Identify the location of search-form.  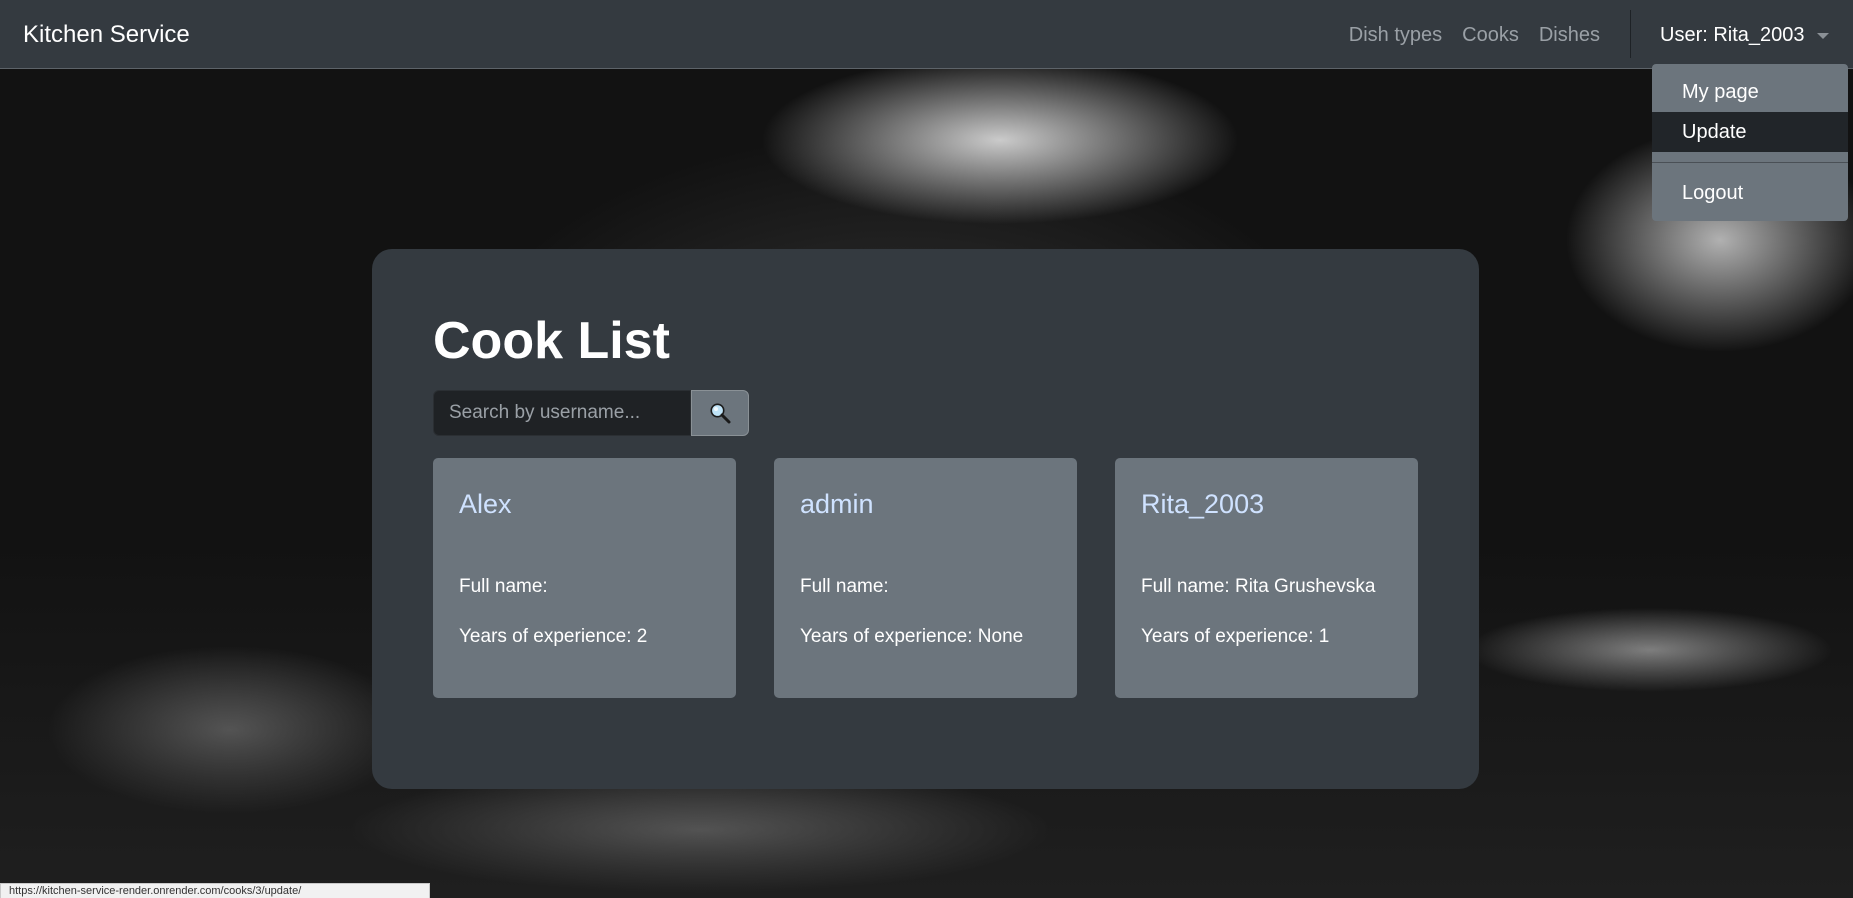
(591, 413).